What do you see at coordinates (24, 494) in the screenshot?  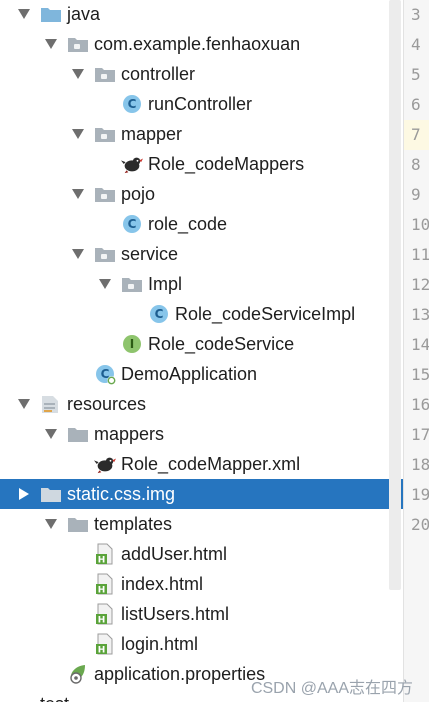 I see `collapse-arrow-icon` at bounding box center [24, 494].